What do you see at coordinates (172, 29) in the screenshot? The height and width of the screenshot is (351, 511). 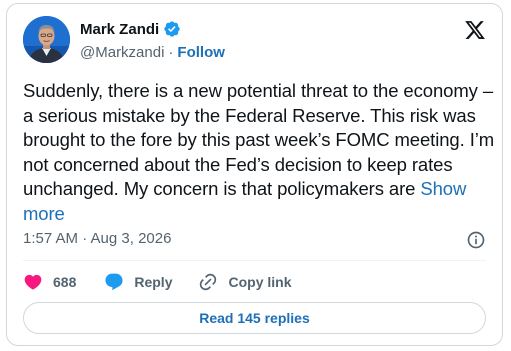 I see `verified-badge-icon` at bounding box center [172, 29].